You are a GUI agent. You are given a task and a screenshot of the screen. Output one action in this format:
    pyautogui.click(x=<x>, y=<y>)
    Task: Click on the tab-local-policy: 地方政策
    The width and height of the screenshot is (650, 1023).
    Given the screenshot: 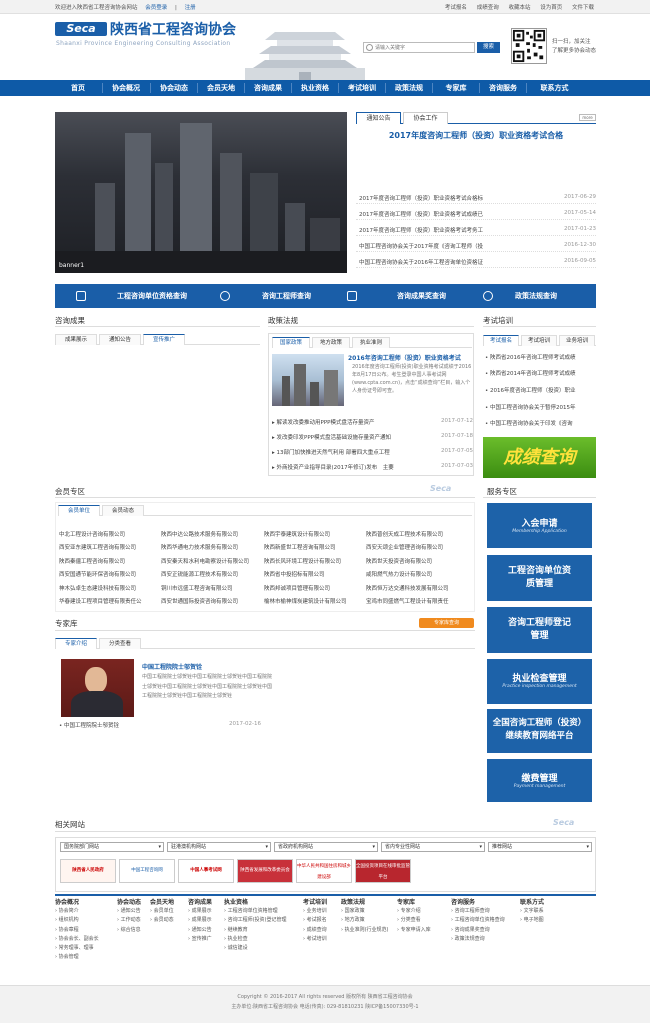 What is the action you would take?
    pyautogui.click(x=331, y=342)
    